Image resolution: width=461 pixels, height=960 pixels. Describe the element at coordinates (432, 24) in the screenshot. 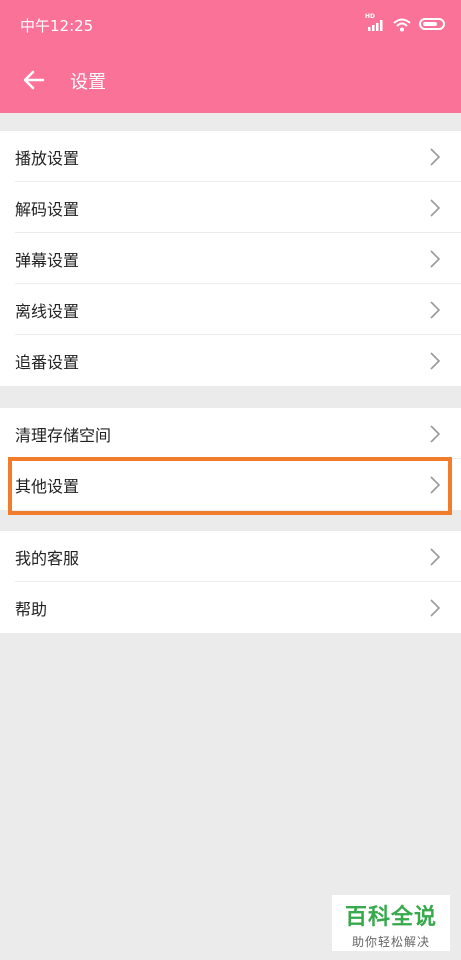

I see `battery-icon` at that location.